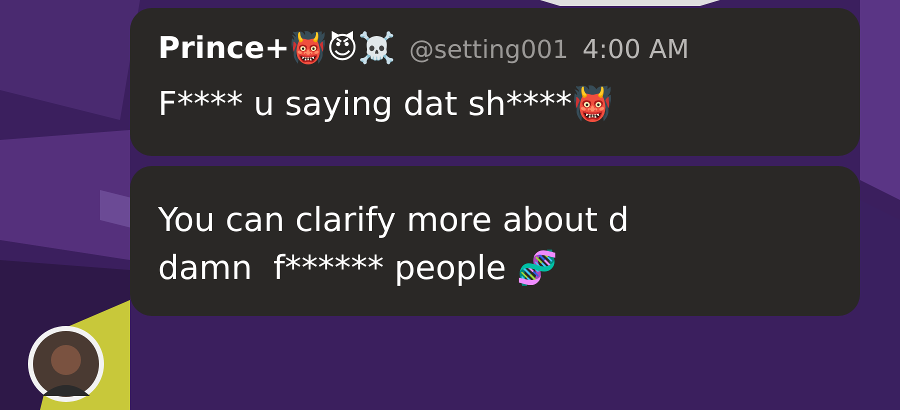 Image resolution: width=900 pixels, height=410 pixels. What do you see at coordinates (66, 364) in the screenshot?
I see `avatar` at bounding box center [66, 364].